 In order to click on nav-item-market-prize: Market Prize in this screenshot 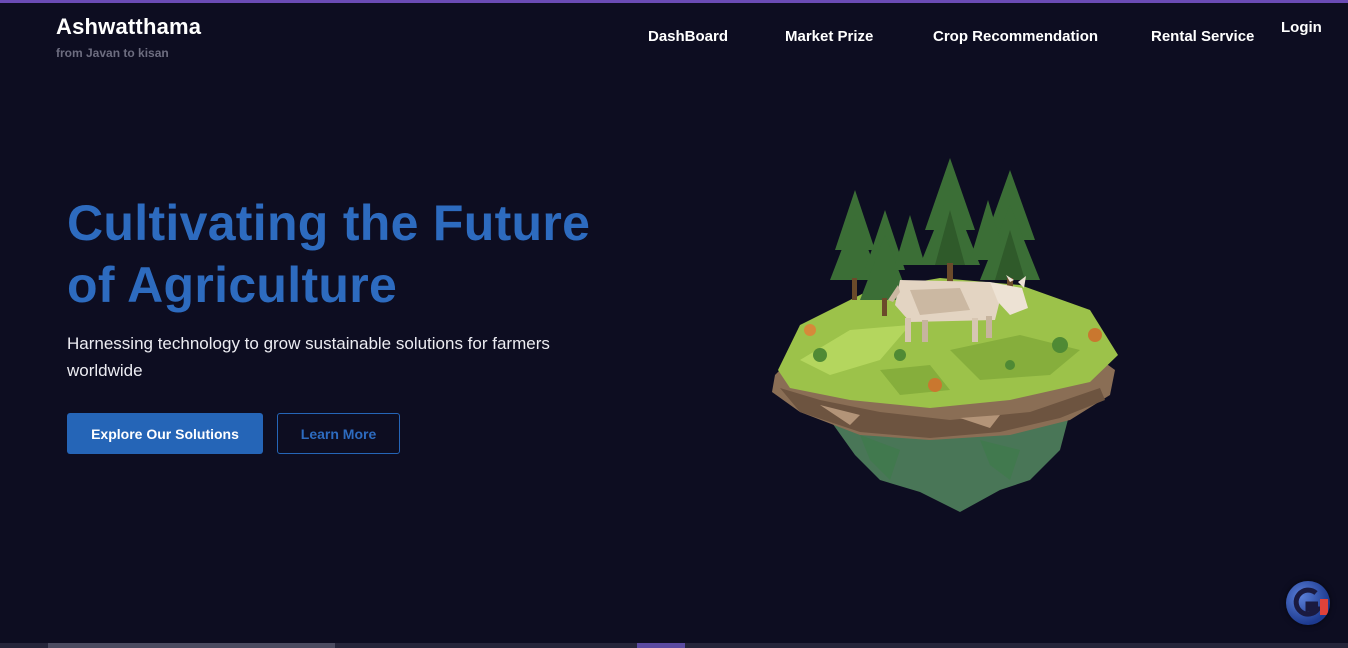, I will do `click(829, 36)`.